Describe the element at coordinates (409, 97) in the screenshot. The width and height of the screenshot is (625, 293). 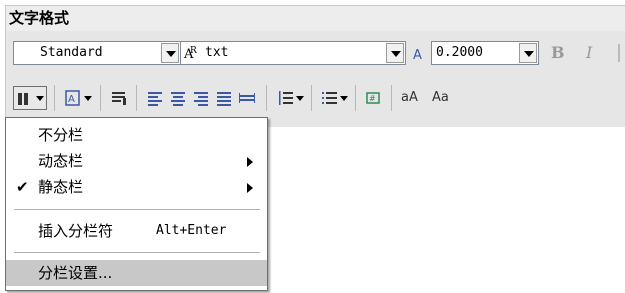
I see `uppercase-button: aA` at that location.